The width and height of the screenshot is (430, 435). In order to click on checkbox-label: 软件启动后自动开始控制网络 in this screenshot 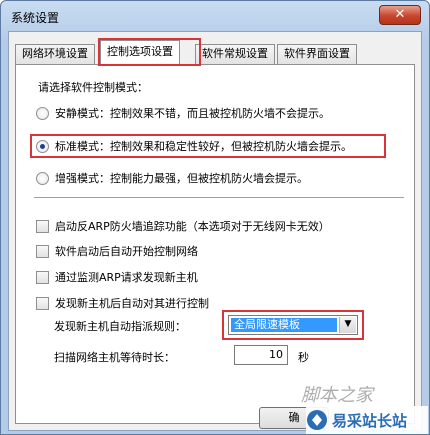, I will do `click(126, 251)`.